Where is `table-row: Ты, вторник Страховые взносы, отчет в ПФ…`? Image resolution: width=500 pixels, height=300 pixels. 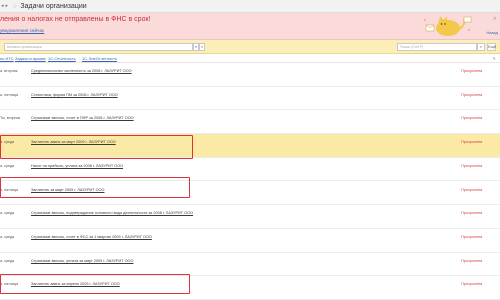 table-row: Ты, вторник Страховые взносы, отчет в ПФ… is located at coordinates (250, 122).